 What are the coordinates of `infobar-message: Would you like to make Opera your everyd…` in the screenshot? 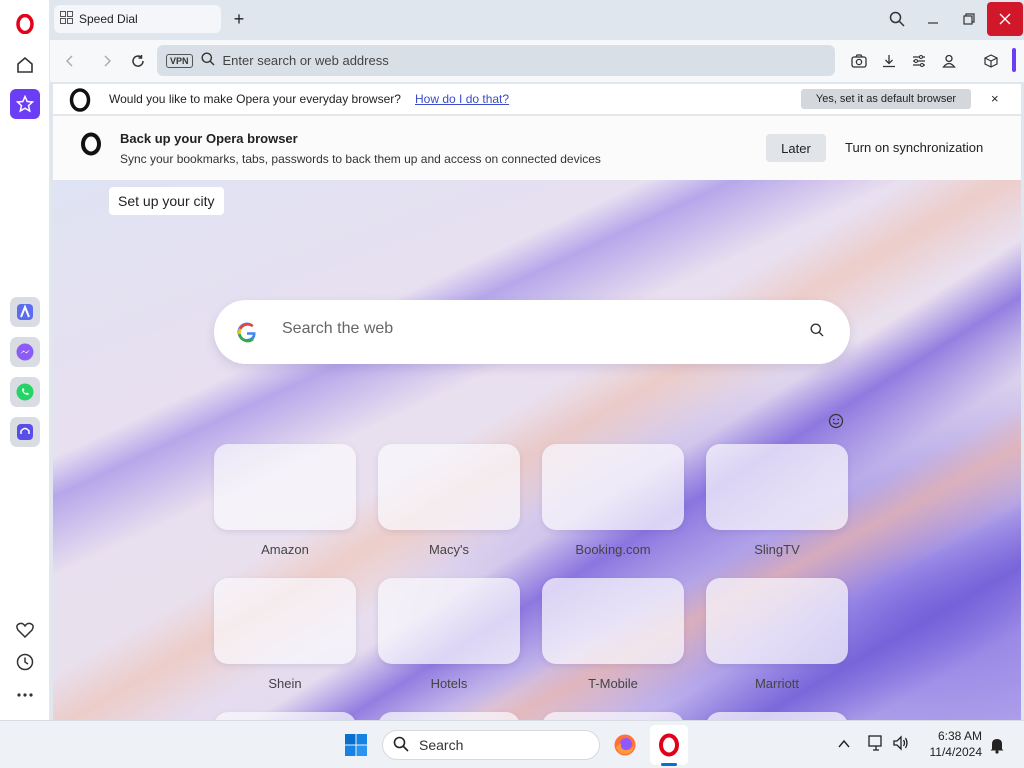 It's located at (255, 99).